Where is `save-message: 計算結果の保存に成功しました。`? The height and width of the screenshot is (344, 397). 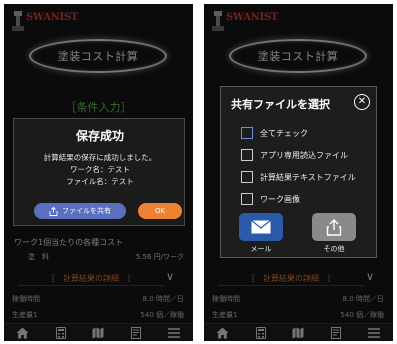 save-message: 計算結果の保存に成功しました。 is located at coordinates (100, 157).